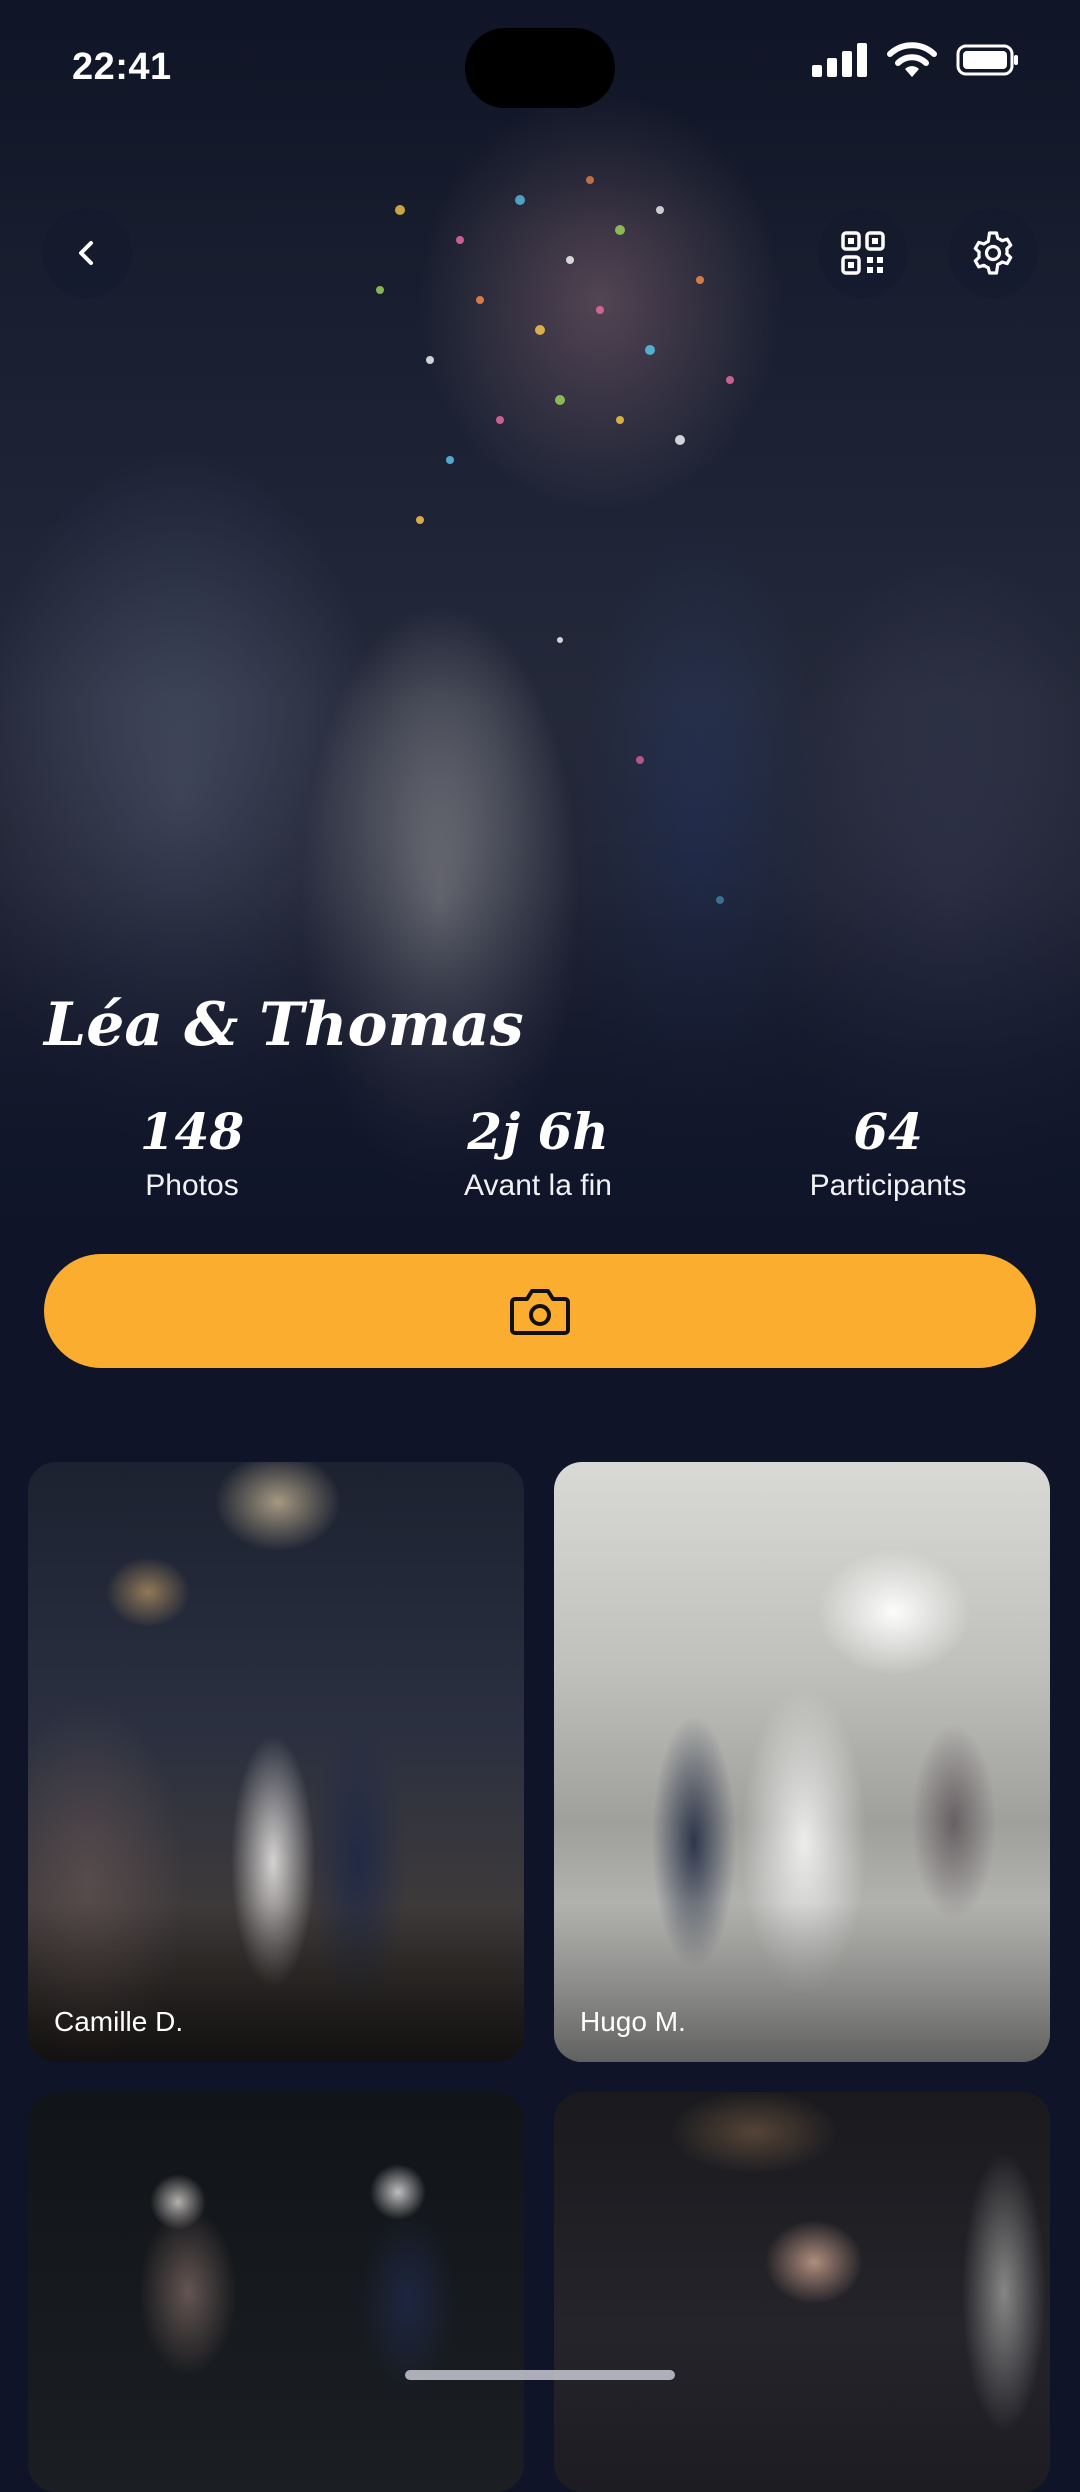 Image resolution: width=1080 pixels, height=2492 pixels. I want to click on photo-card: Camille D., so click(276, 1762).